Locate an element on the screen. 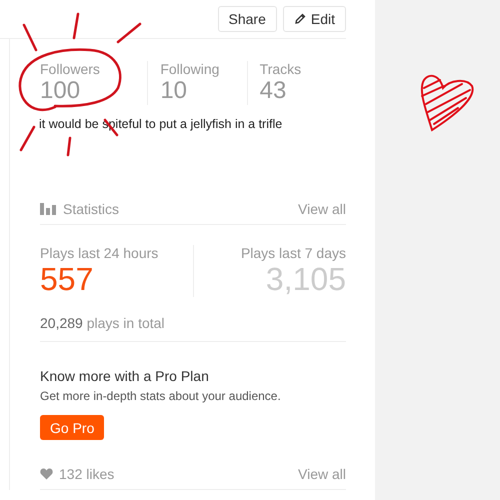 This screenshot has width=500, height=500. edit-button: Edit is located at coordinates (314, 19).